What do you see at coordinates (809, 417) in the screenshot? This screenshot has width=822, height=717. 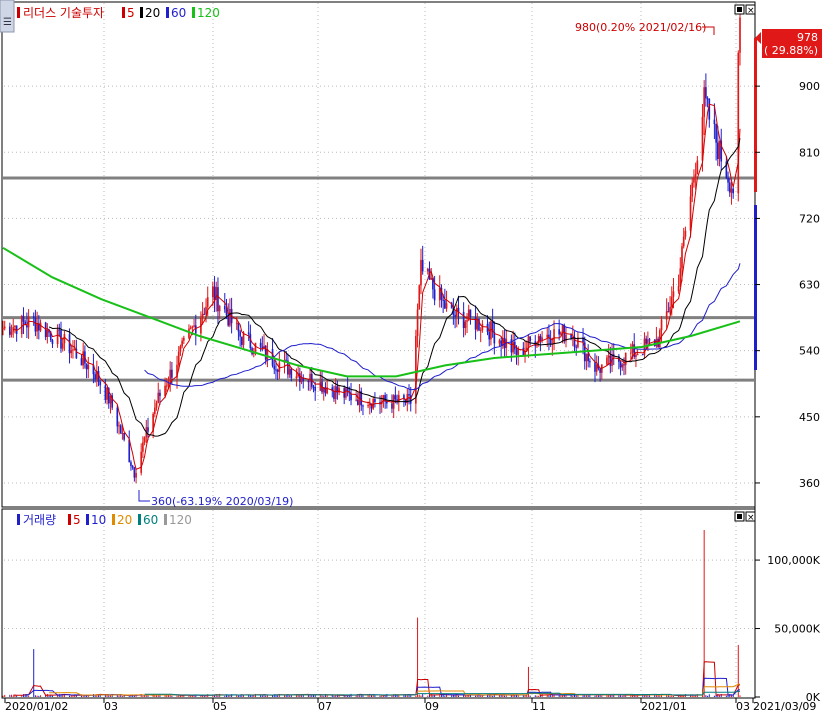 I see `price-tick-label: 450` at bounding box center [809, 417].